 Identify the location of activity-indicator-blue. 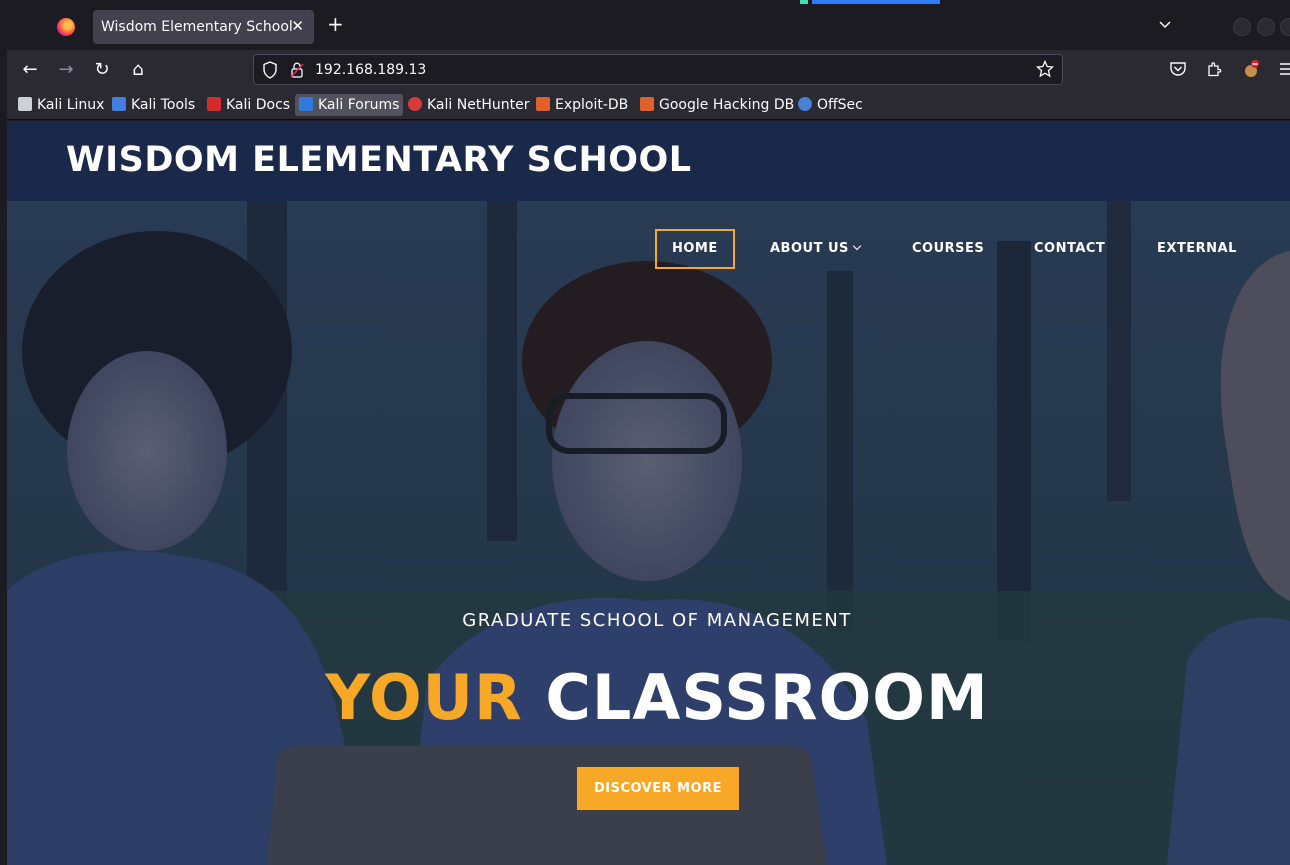
(876, 2).